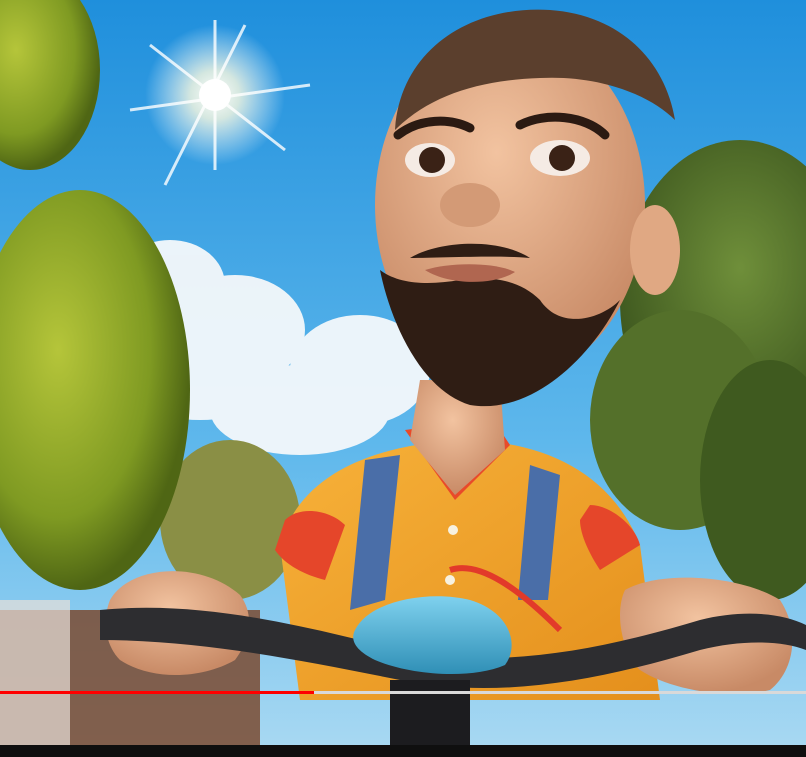 This screenshot has width=806, height=757. I want to click on progress-fill, so click(157, 692).